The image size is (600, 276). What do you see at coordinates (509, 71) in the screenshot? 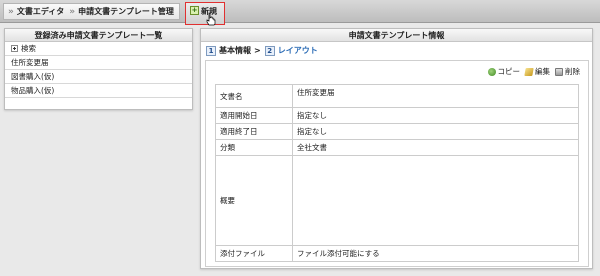
I see `copy-label: コピー` at bounding box center [509, 71].